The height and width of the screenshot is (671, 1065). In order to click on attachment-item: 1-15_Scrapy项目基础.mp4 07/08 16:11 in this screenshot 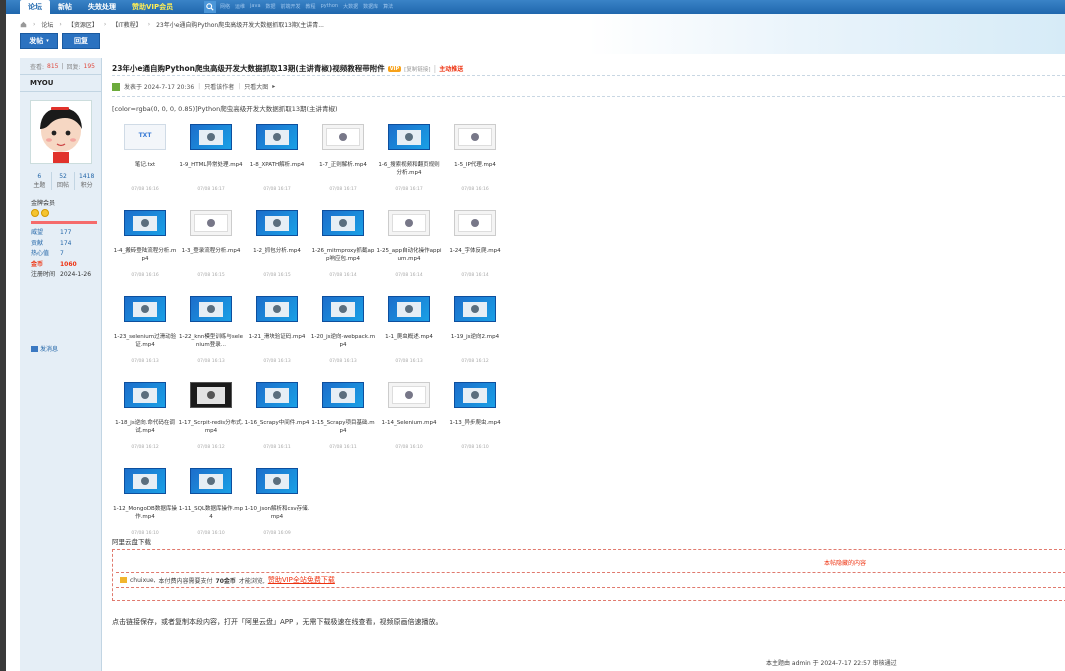, I will do `click(343, 424)`.